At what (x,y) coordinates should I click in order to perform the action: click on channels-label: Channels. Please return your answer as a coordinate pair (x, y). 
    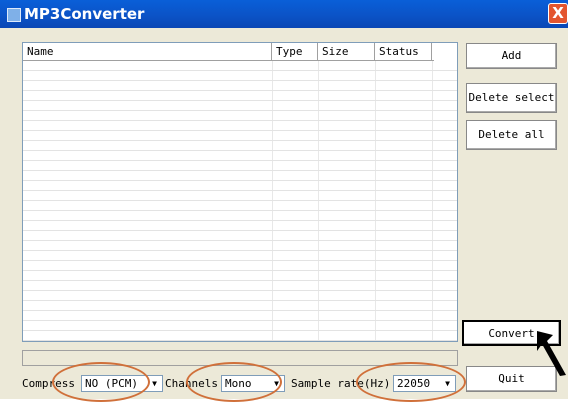
    Looking at the image, I should click on (191, 383).